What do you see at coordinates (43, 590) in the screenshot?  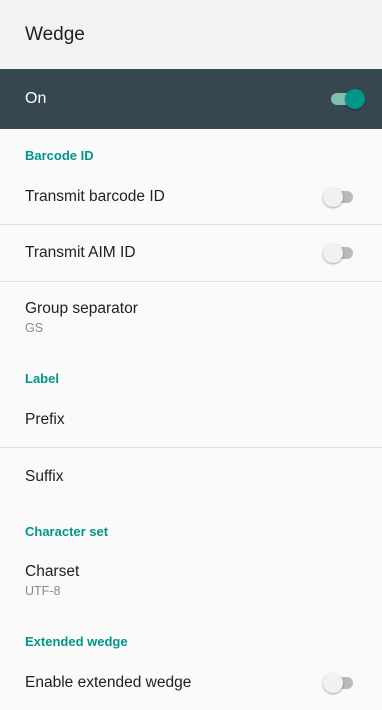 I see `pref-summary: UTF-8` at bounding box center [43, 590].